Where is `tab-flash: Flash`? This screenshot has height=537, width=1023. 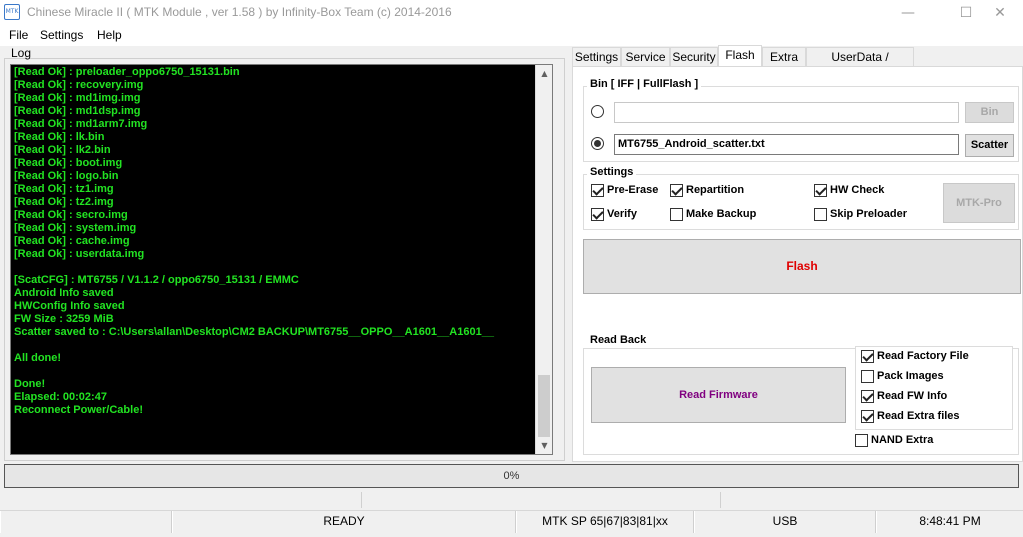
tab-flash: Flash is located at coordinates (740, 56).